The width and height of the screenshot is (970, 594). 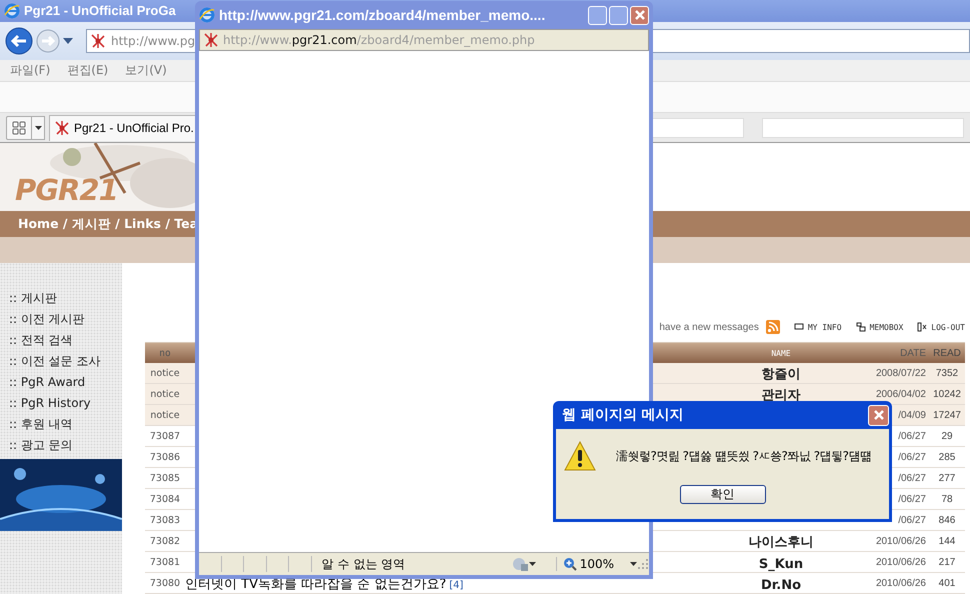 What do you see at coordinates (781, 564) in the screenshot?
I see `author-name: S_Kun` at bounding box center [781, 564].